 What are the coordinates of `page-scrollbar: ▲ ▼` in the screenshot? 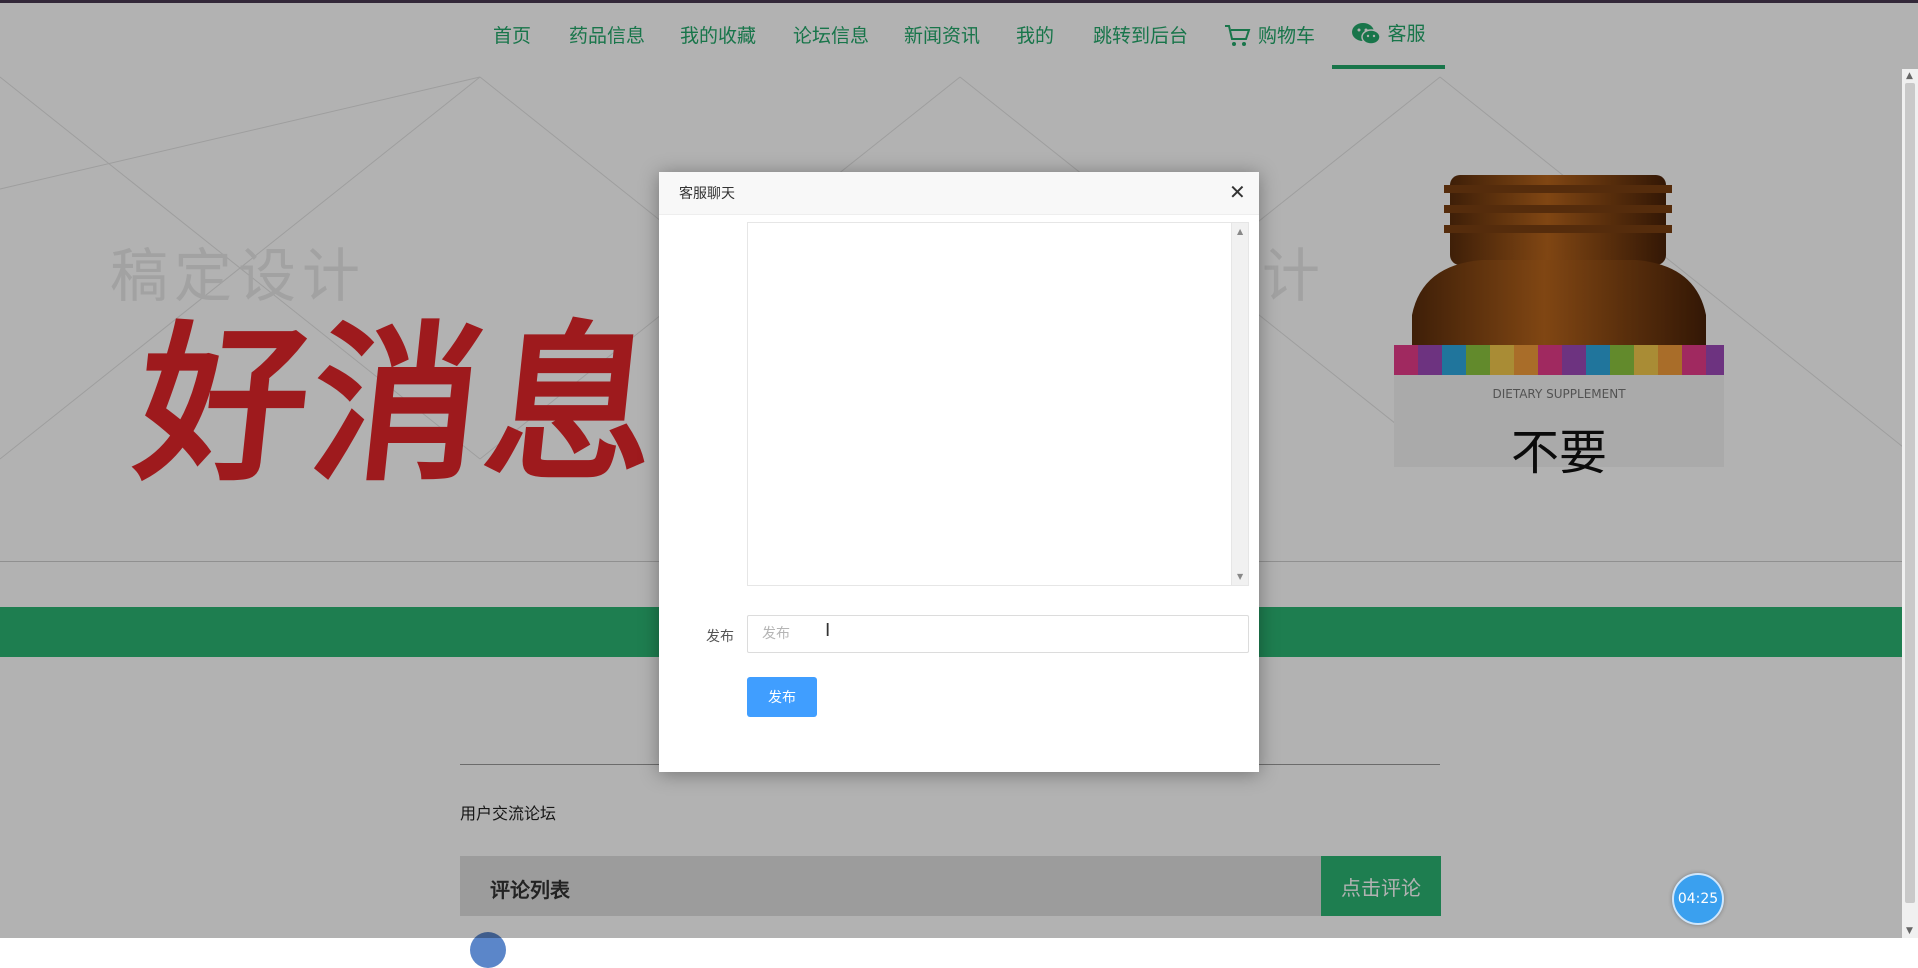 It's located at (1910, 503).